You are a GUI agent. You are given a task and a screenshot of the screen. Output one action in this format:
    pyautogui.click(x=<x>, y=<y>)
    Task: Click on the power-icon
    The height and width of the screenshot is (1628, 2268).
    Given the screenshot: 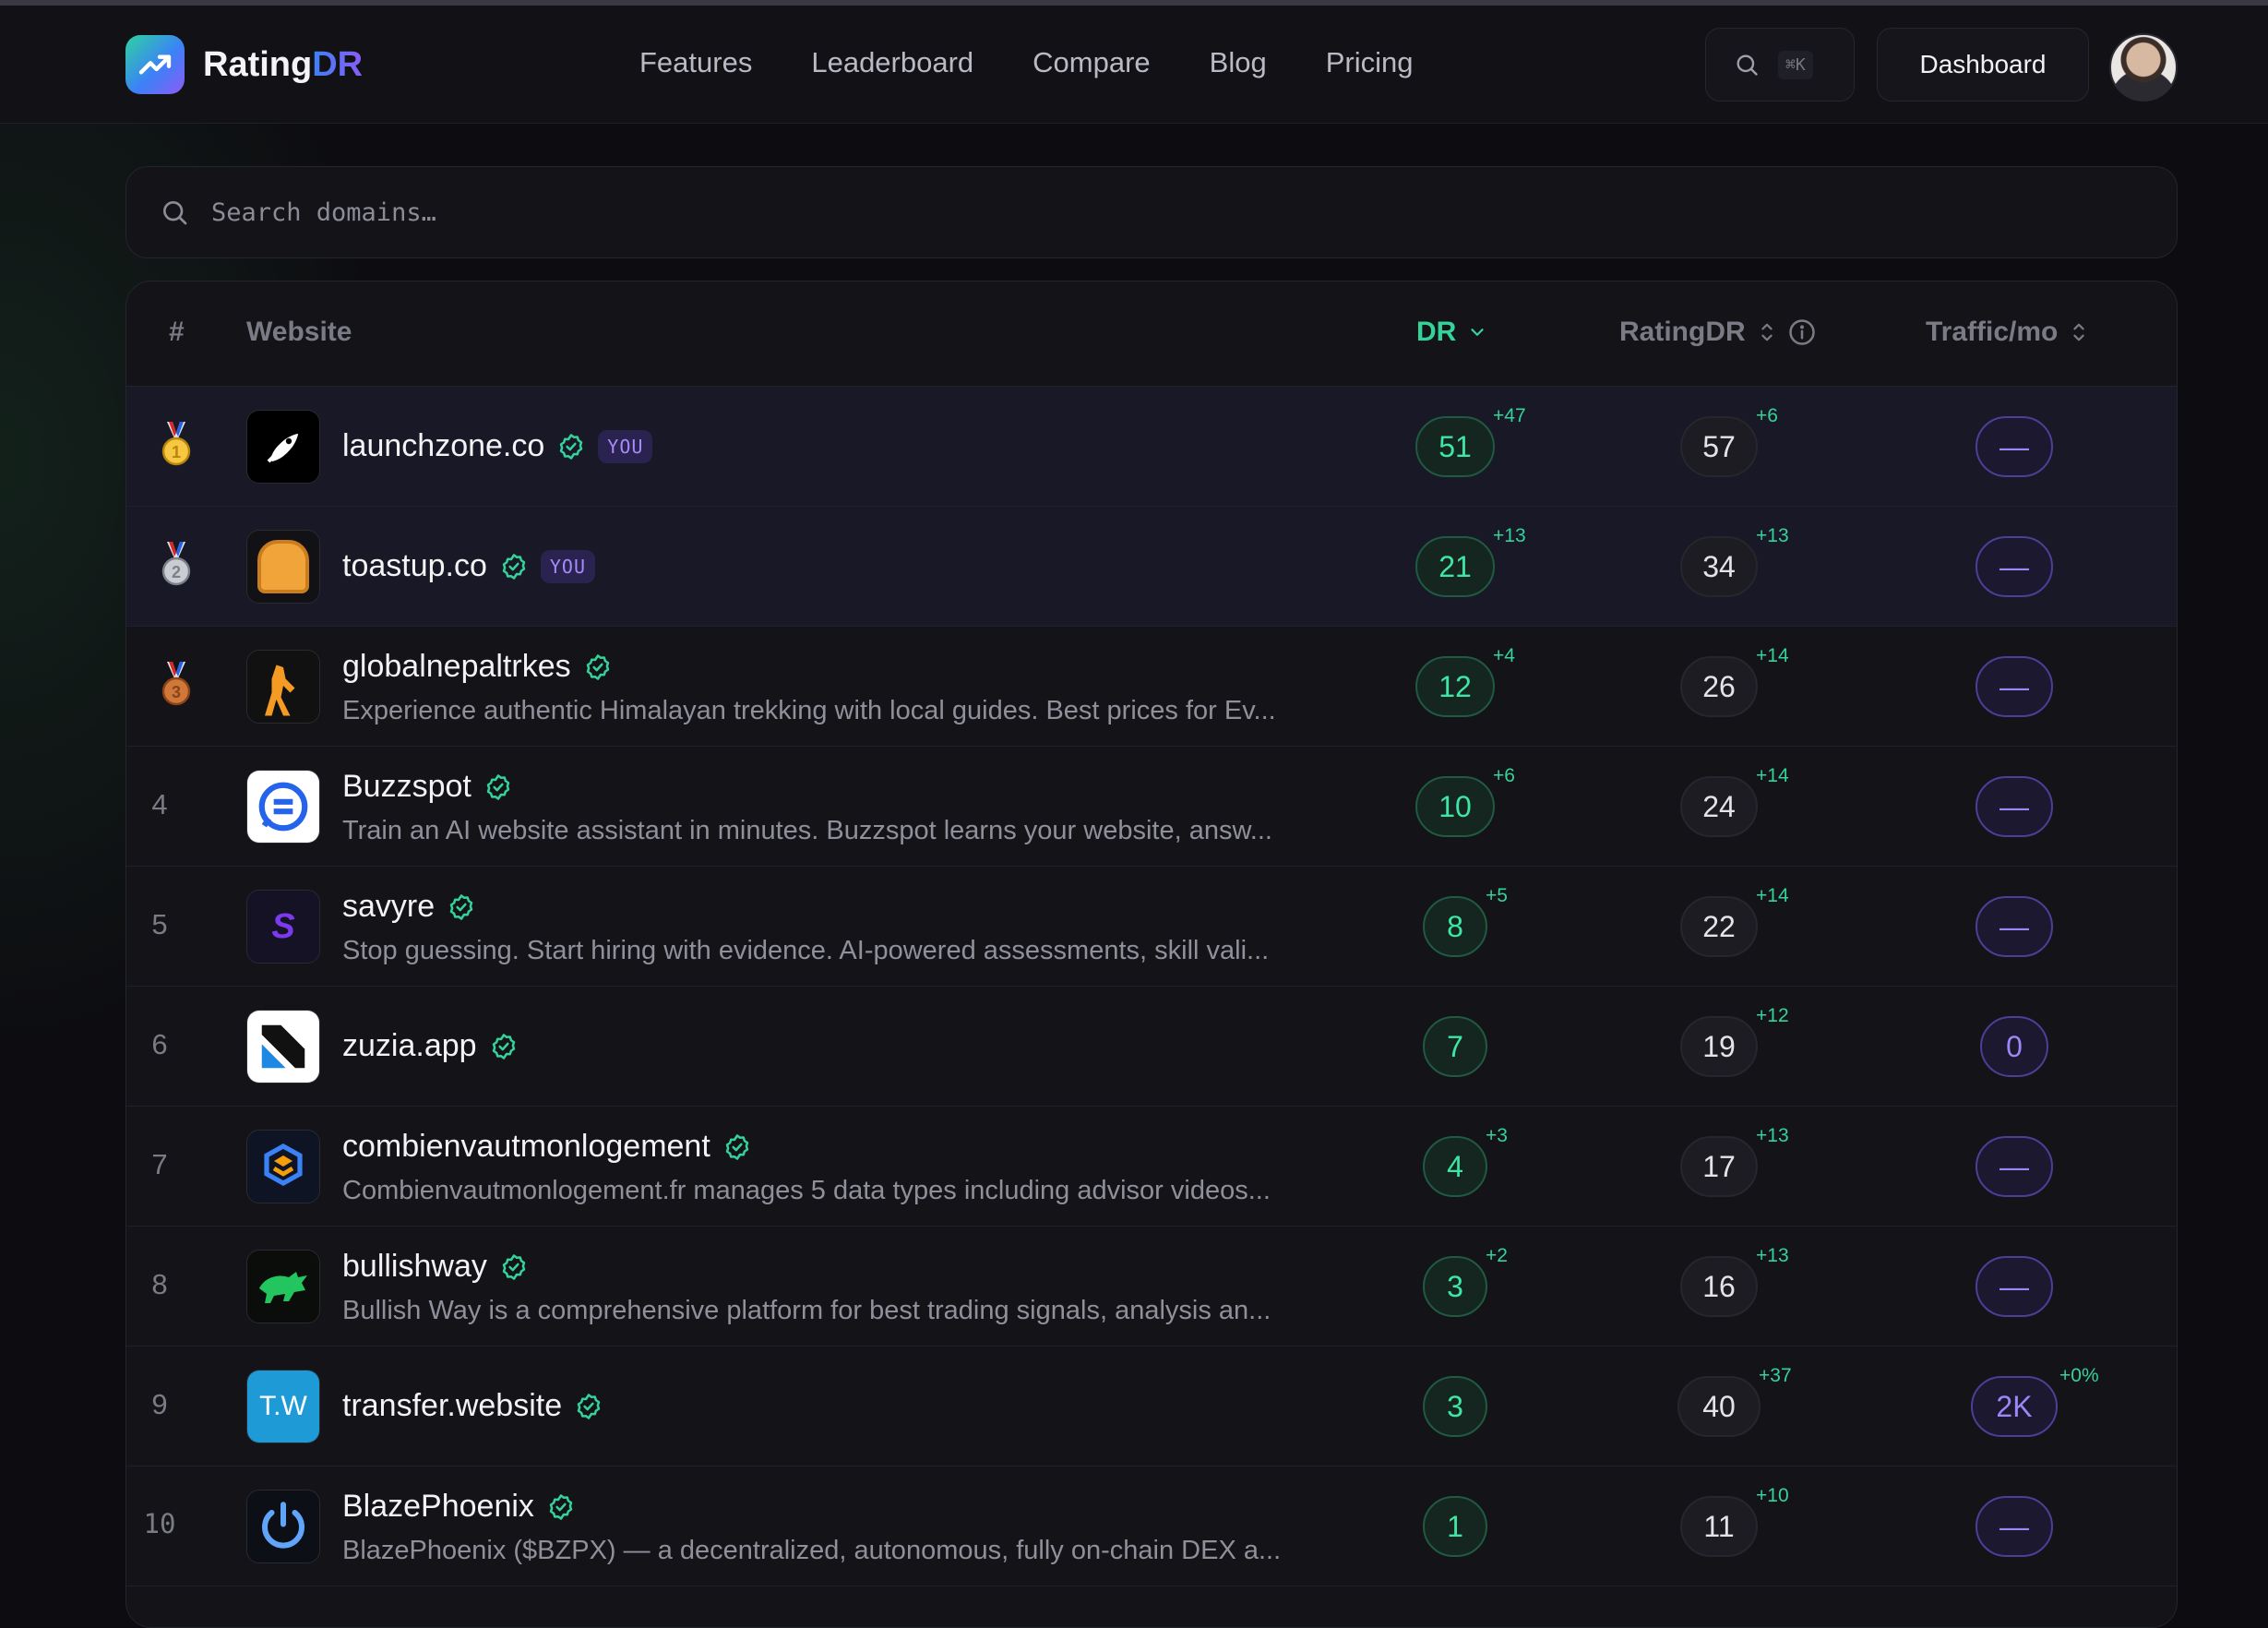 What is the action you would take?
    pyautogui.click(x=283, y=1526)
    